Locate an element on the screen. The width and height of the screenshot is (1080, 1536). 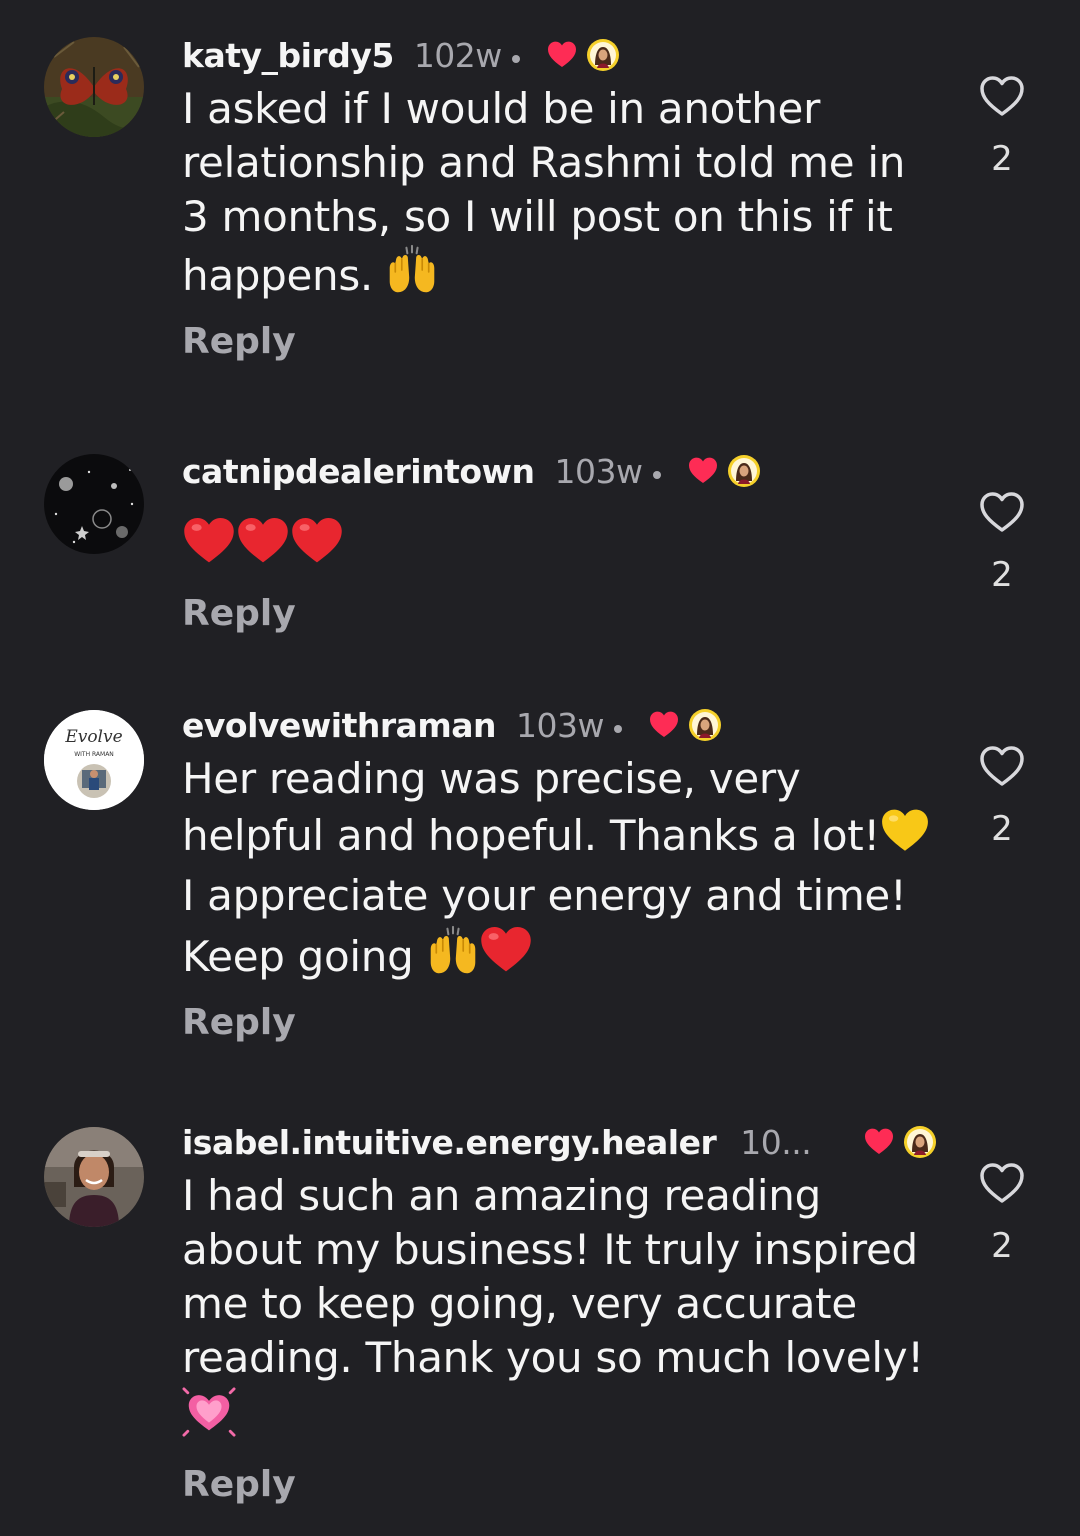
person-photo-avatar-icon is located at coordinates (94, 1177).